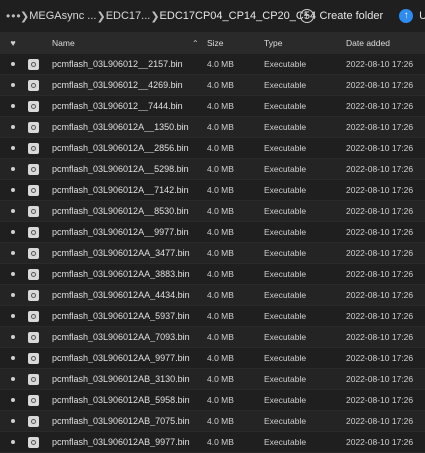 The image size is (425, 453). What do you see at coordinates (341, 16) in the screenshot?
I see `create-folder-button: + Create folder` at bounding box center [341, 16].